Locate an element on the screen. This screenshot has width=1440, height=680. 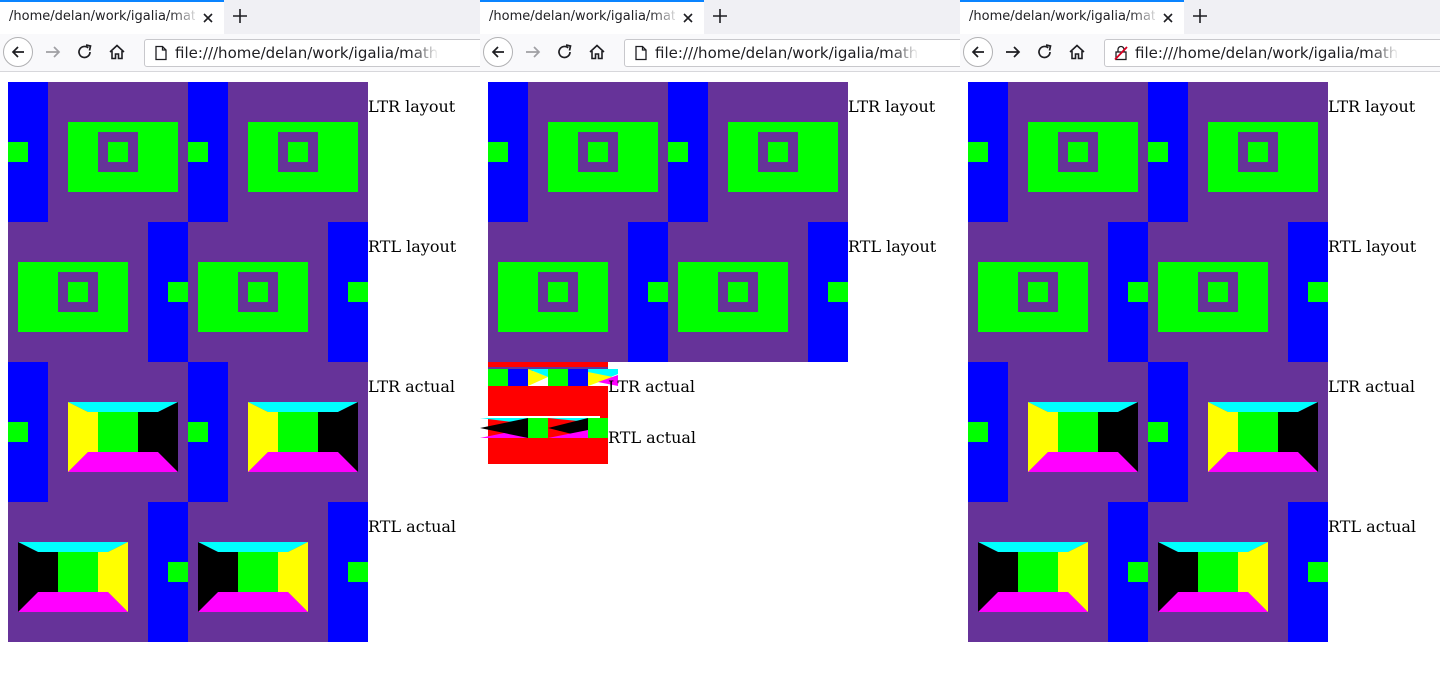
broken-ltr-actual is located at coordinates (553, 389).